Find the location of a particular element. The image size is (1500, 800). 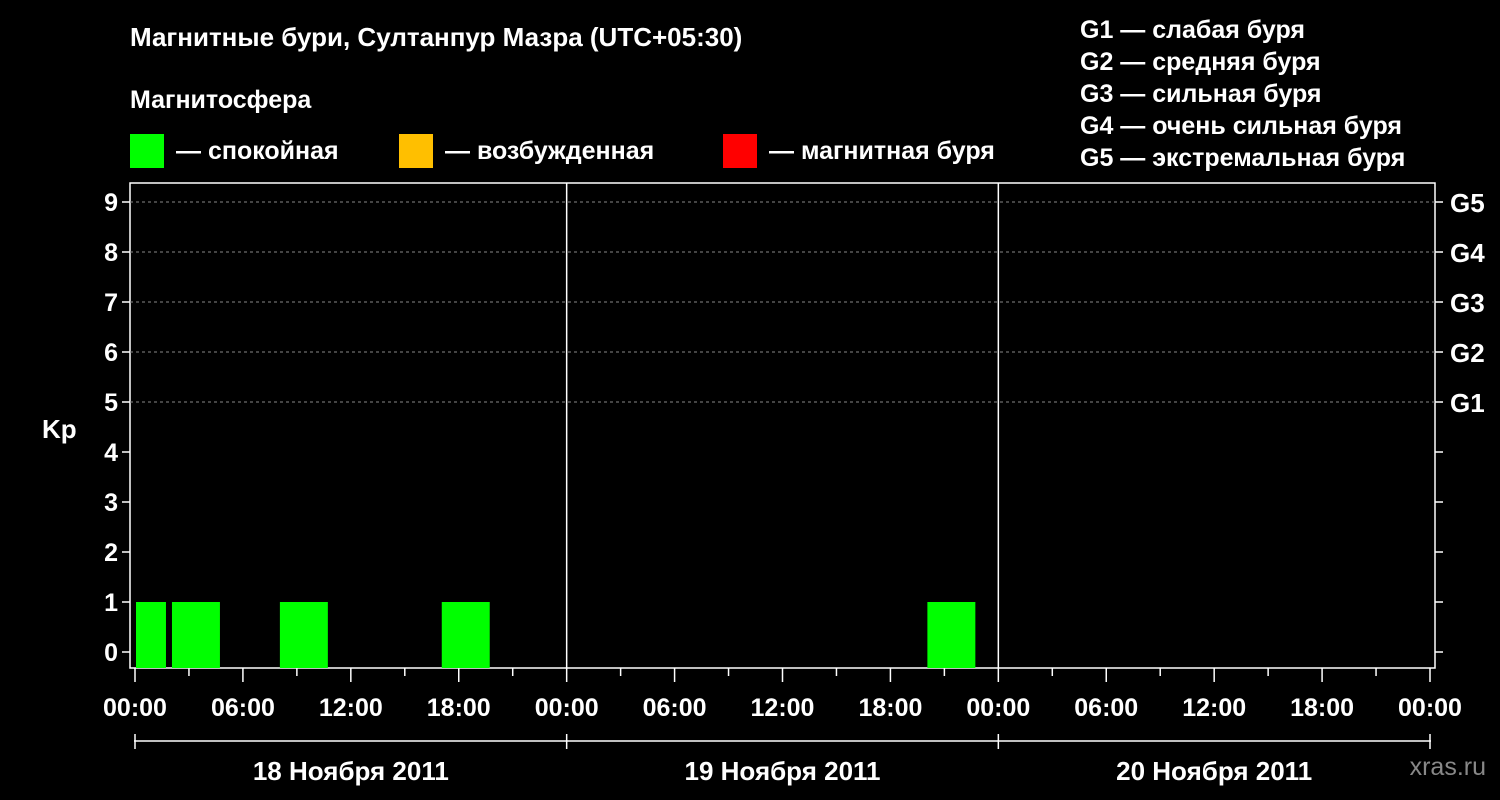

day-label: 20 Ноября 2011 is located at coordinates (1214, 771).